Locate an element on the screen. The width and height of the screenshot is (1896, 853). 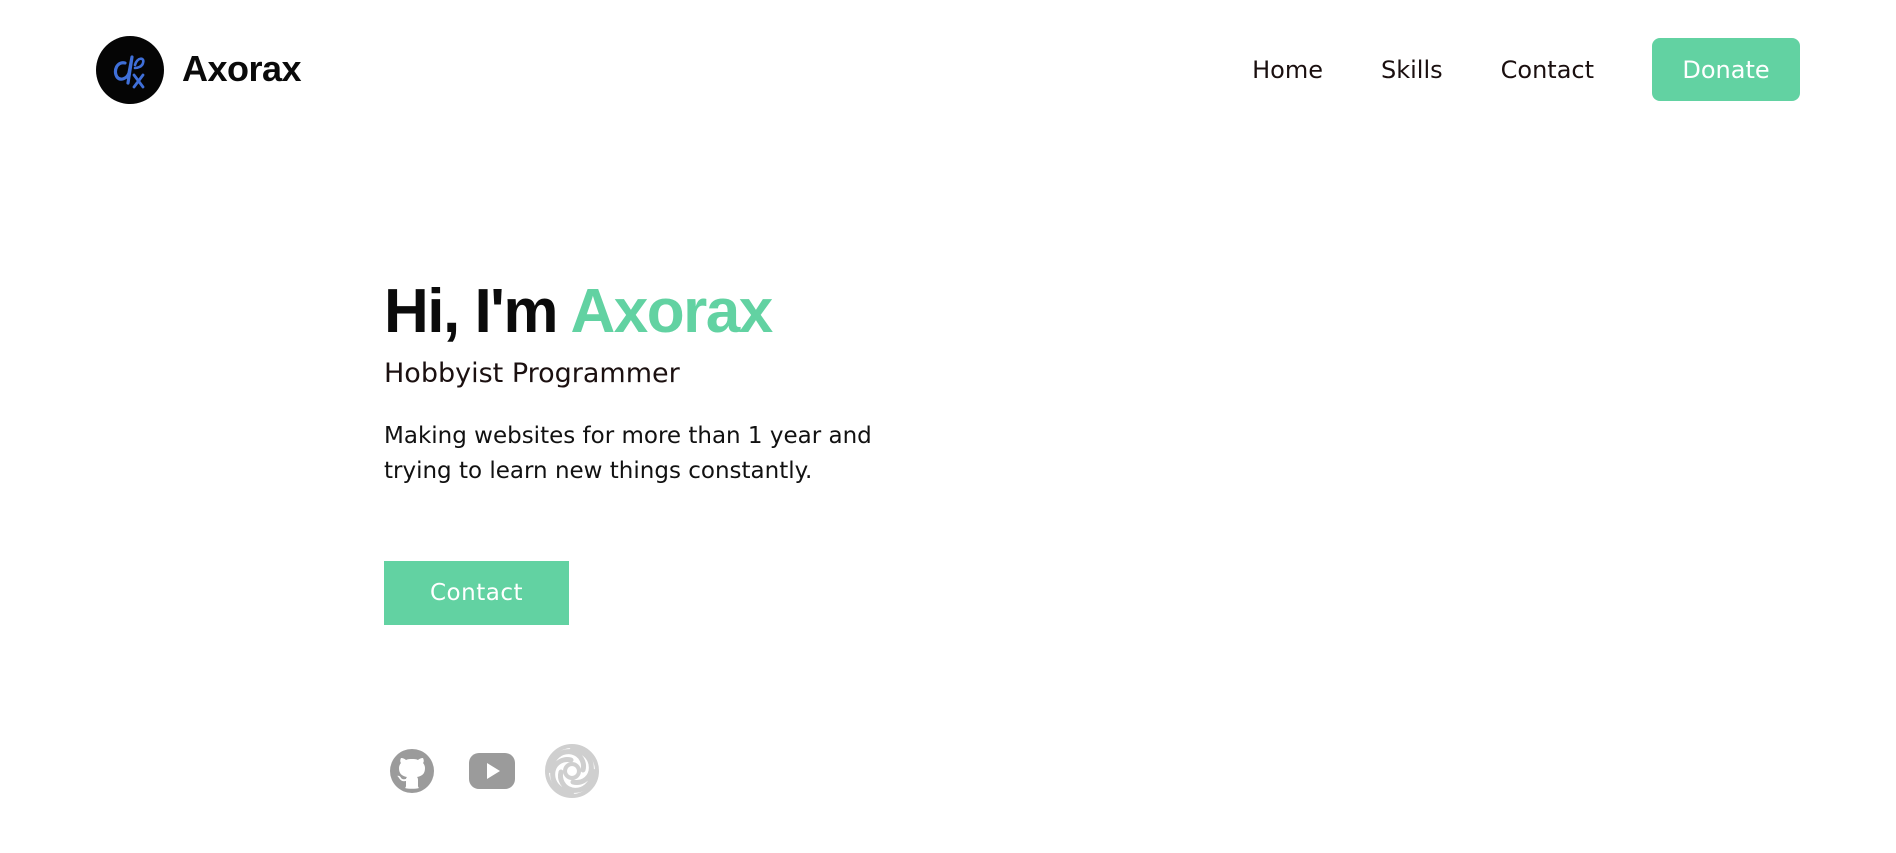
hero-title: Hi, I'm Axorax is located at coordinates (664, 312).